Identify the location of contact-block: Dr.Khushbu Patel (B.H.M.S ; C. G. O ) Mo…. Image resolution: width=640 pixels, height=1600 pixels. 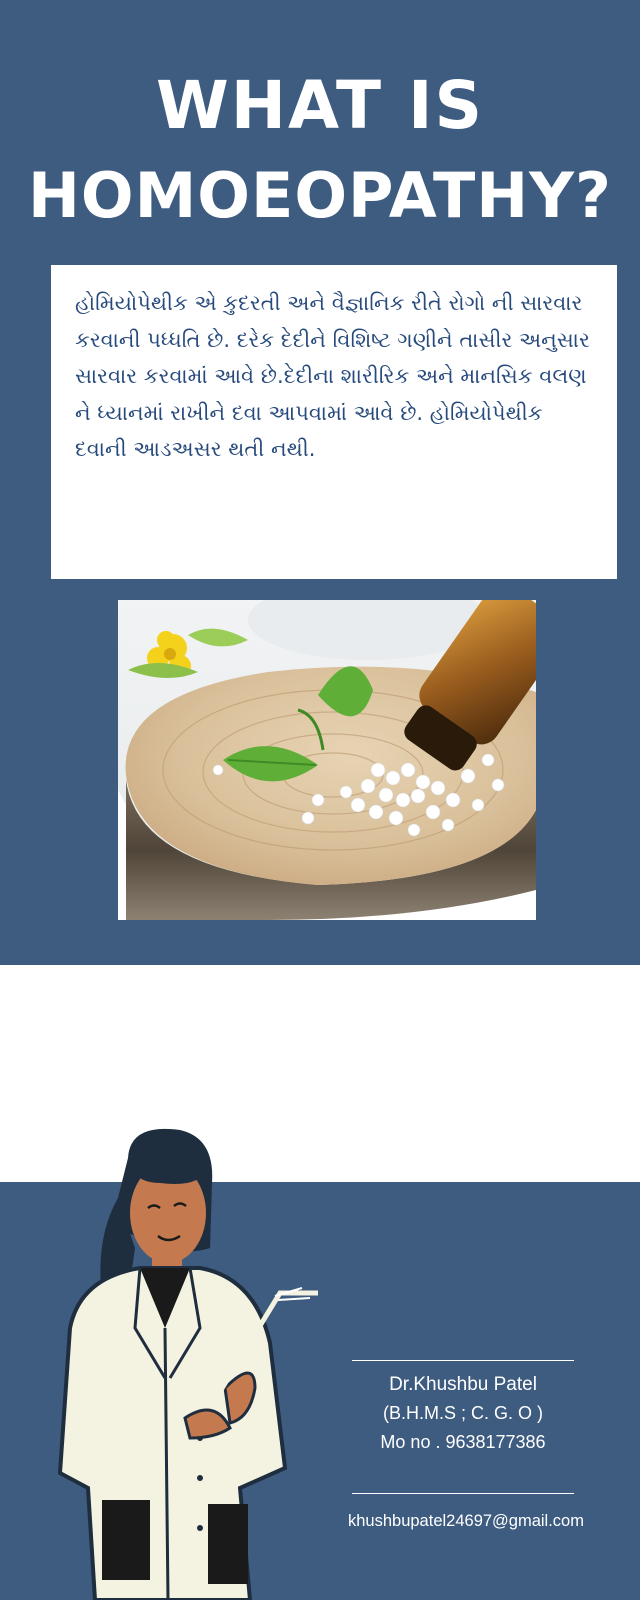
(463, 1427).